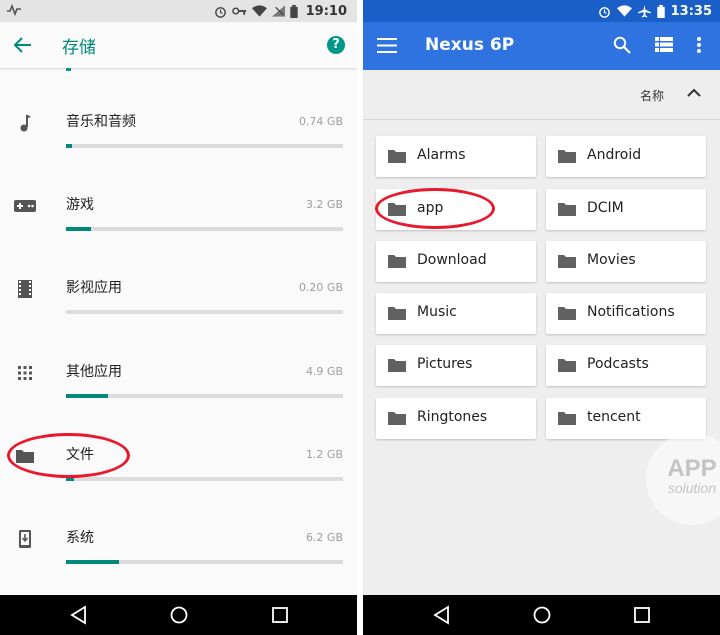  I want to click on app-bar: 存储 ?, so click(178, 45).